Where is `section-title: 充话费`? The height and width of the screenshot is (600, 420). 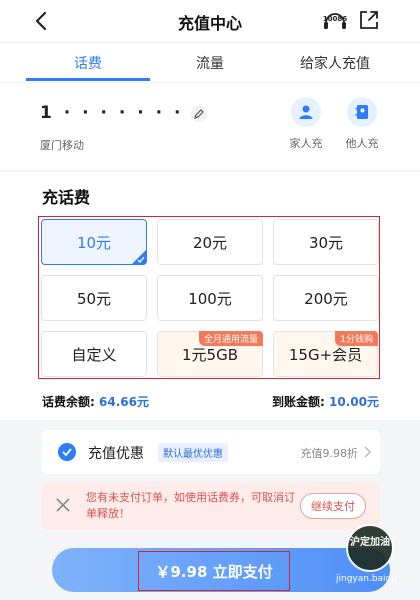
section-title: 充话费 is located at coordinates (66, 197).